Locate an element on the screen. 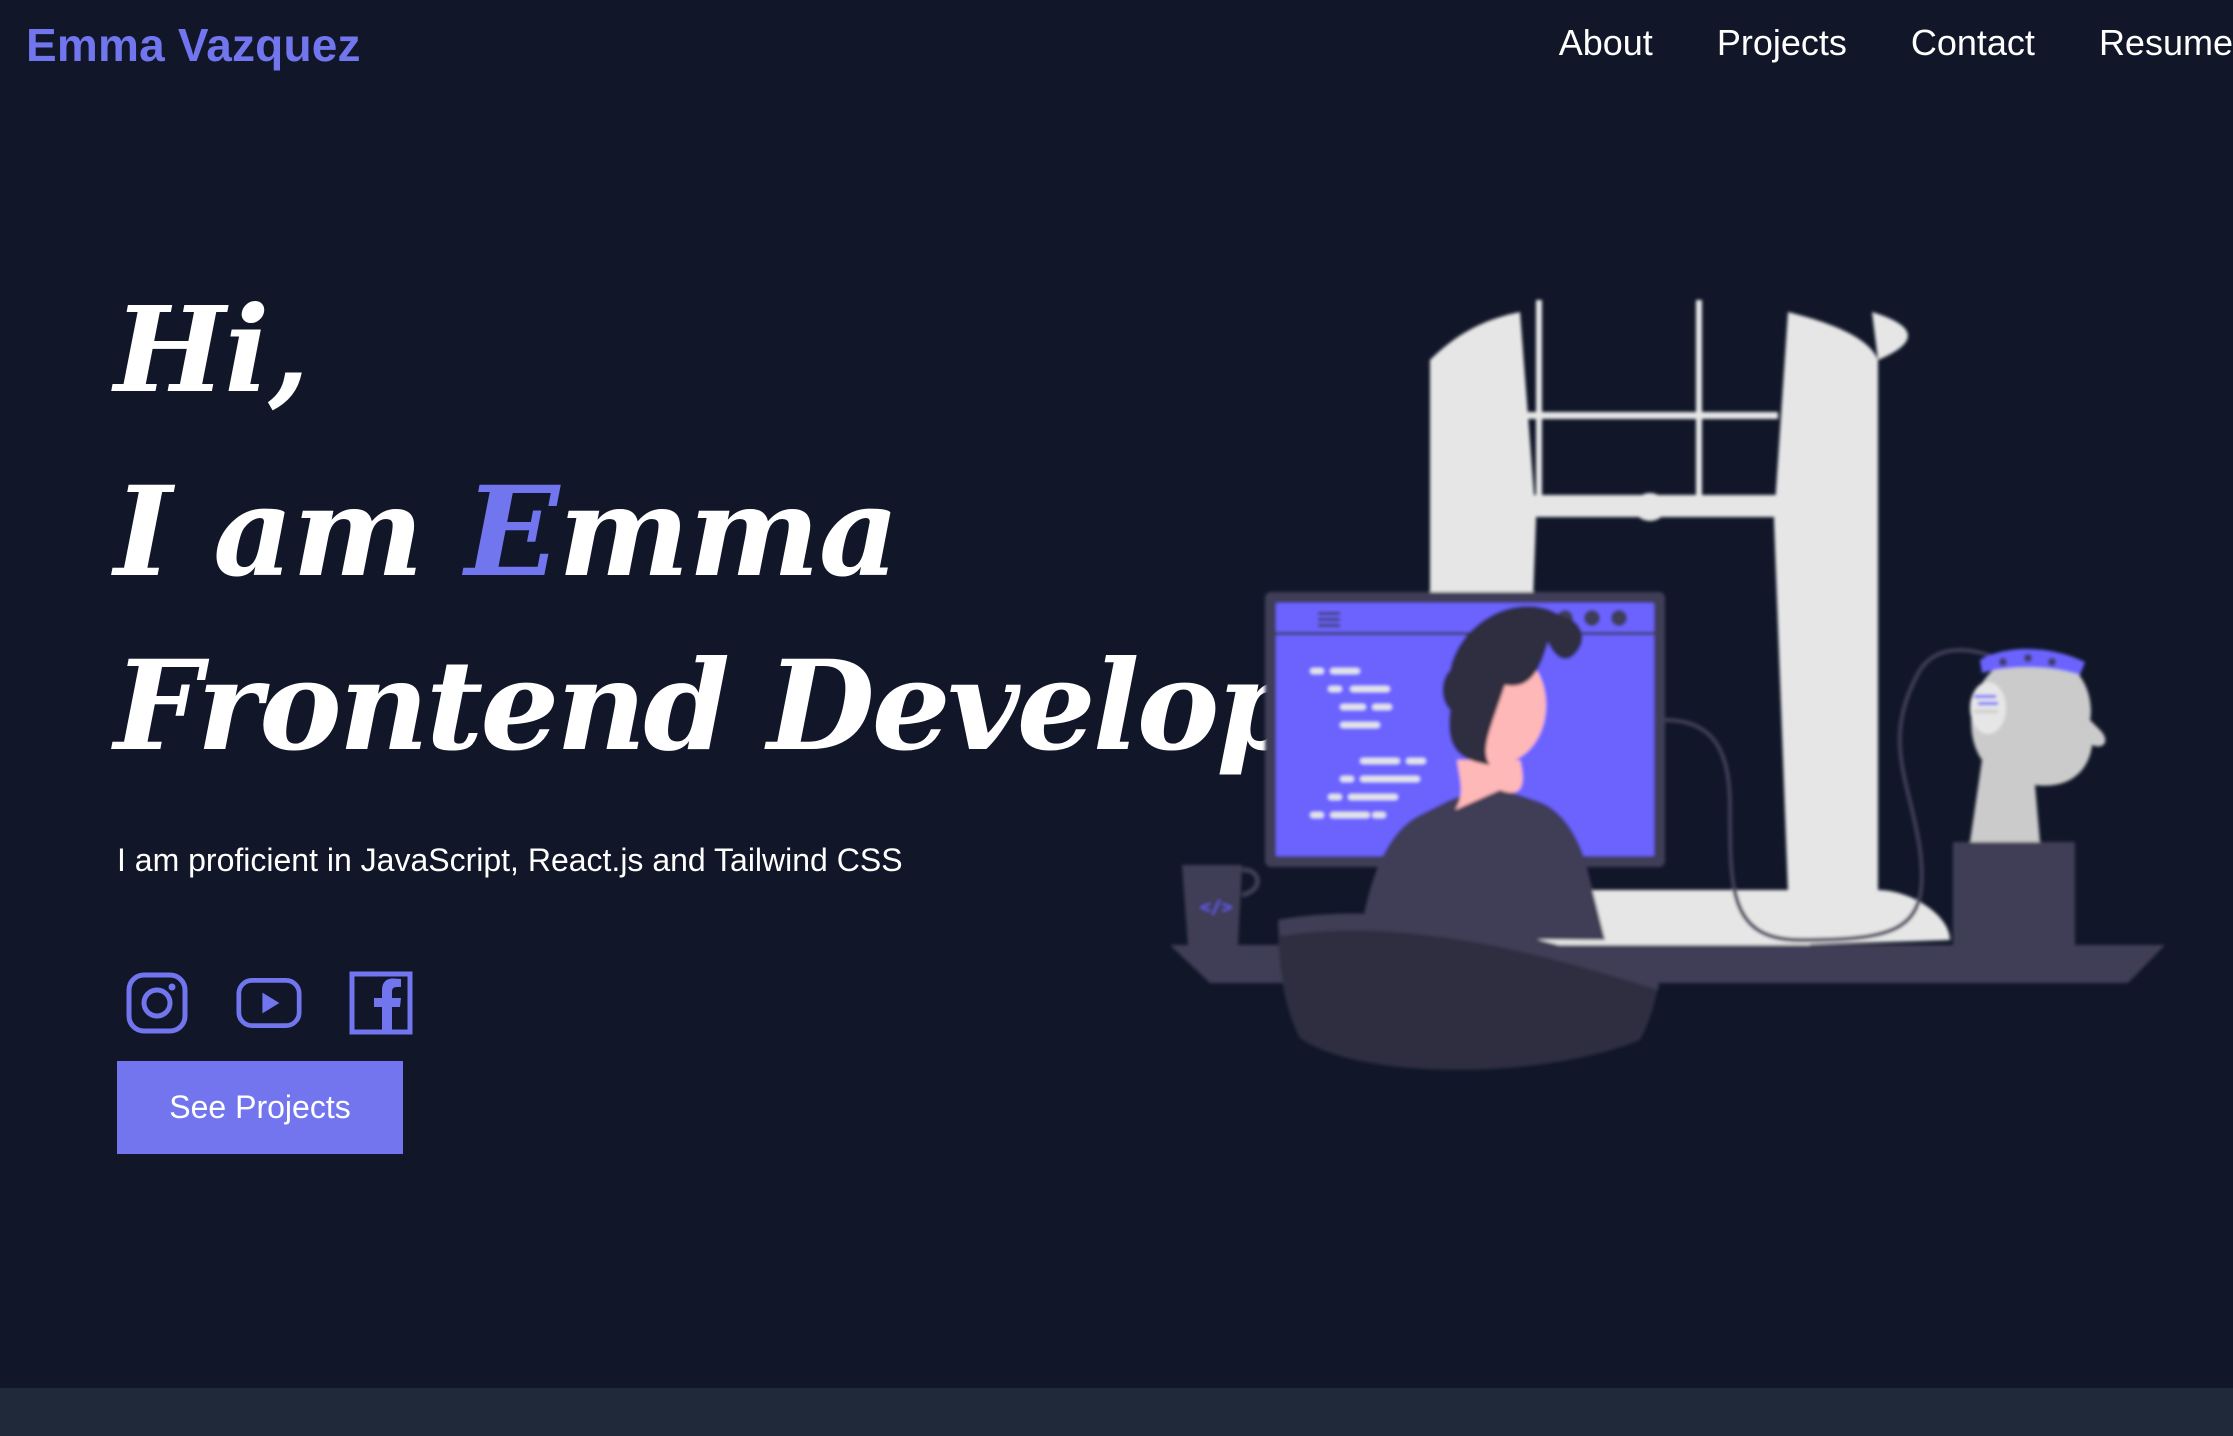 The image size is (2233, 1436). instagram-icon is located at coordinates (157, 1003).